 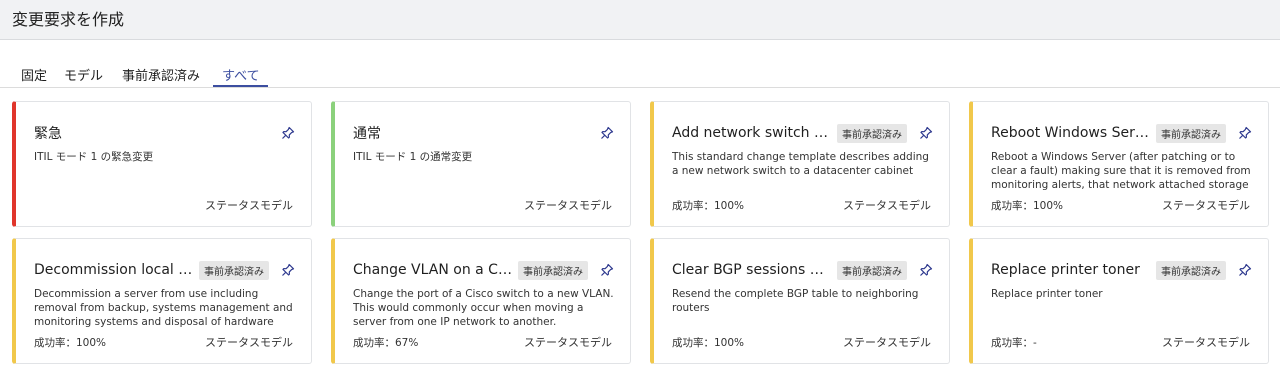 What do you see at coordinates (94, 157) in the screenshot?
I see `card-description: ITIL モード 1 の緊急変更` at bounding box center [94, 157].